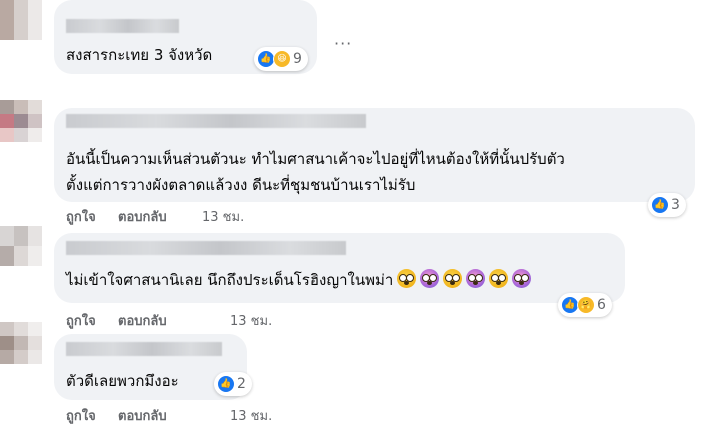  I want to click on more-options-icon: ···, so click(343, 43).